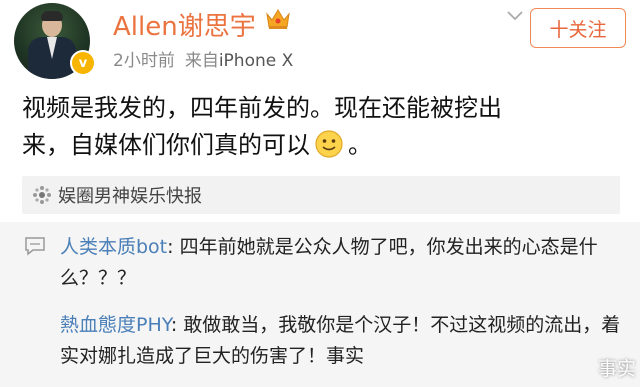 The width and height of the screenshot is (640, 387). What do you see at coordinates (616, 369) in the screenshot?
I see `watermark: 事实` at bounding box center [616, 369].